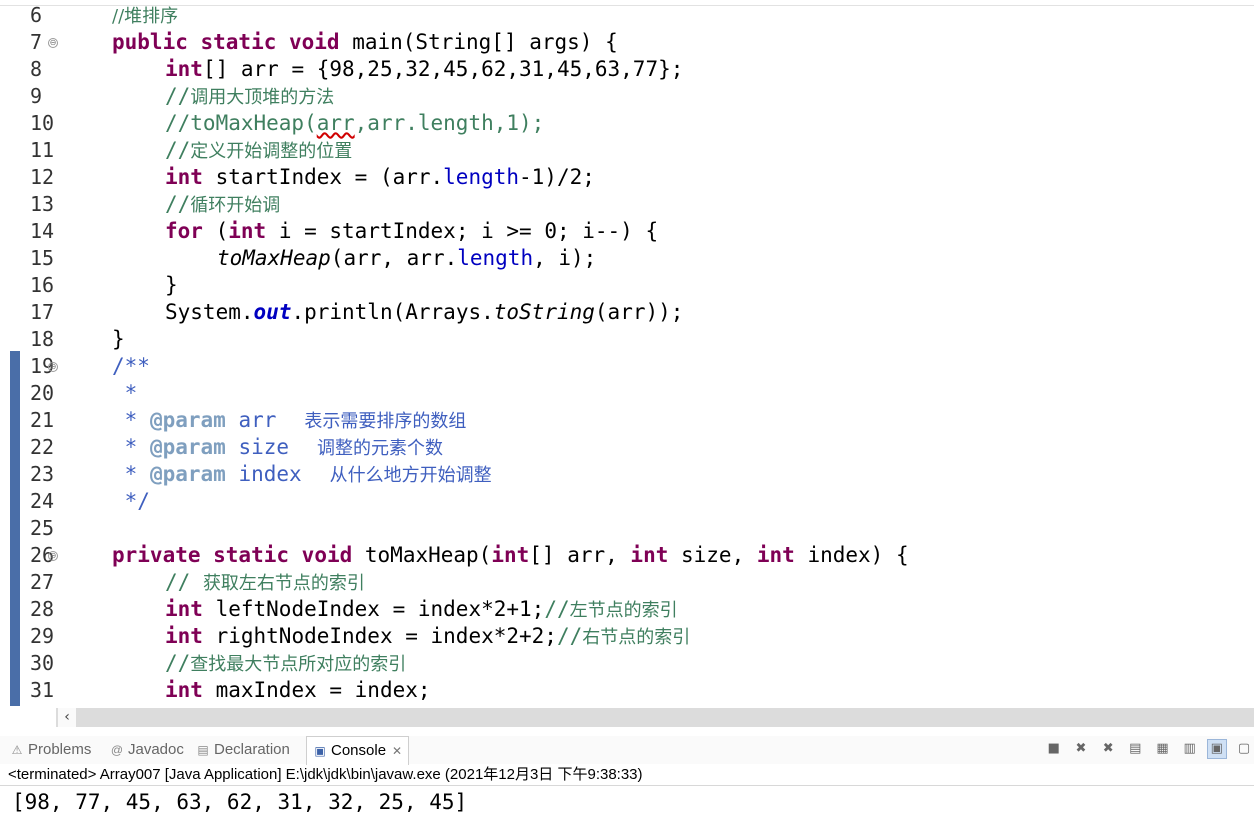 This screenshot has width=1254, height=816. Describe the element at coordinates (410, 475) in the screenshot. I see `javadoc-description: 从什么地方开始调整` at that location.